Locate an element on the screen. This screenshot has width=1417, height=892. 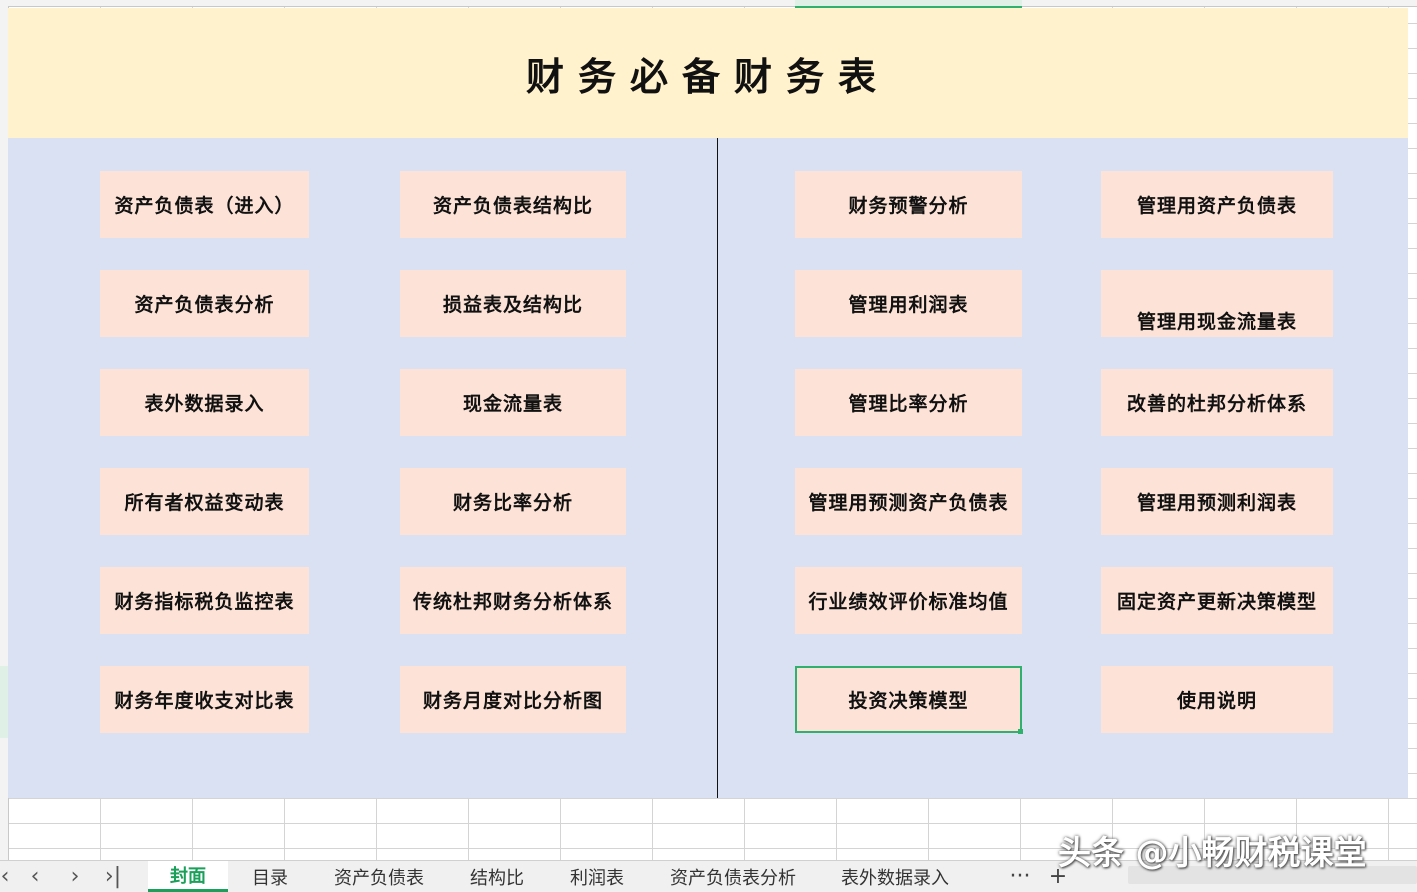
menu-button-investment-decision: 投资决策模型 is located at coordinates (909, 700).